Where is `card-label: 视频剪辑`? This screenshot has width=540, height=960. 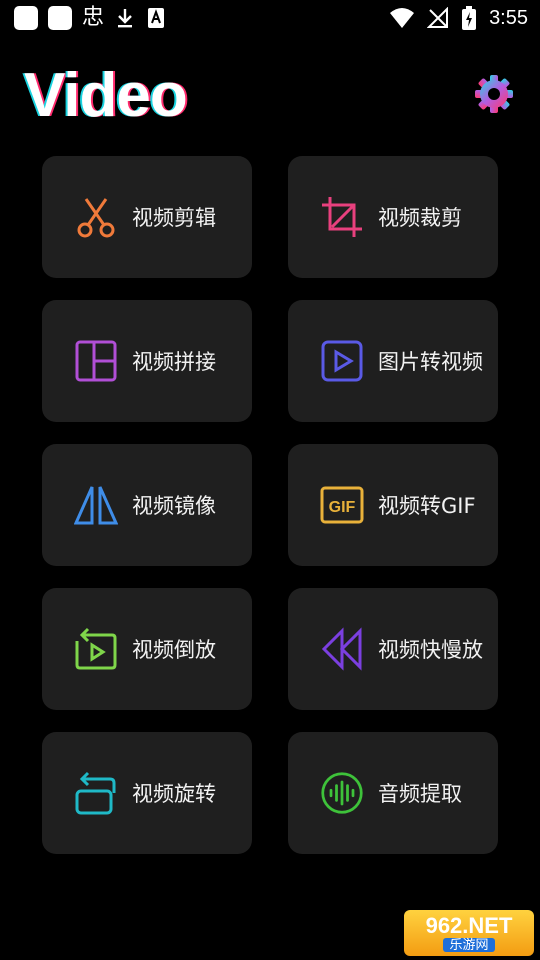
card-label: 视频剪辑 is located at coordinates (174, 218).